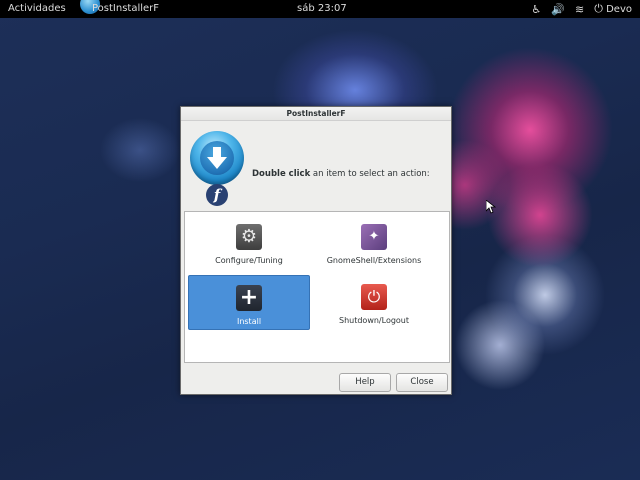 This screenshot has height=480, width=640. I want to click on action-install: + Install, so click(249, 302).